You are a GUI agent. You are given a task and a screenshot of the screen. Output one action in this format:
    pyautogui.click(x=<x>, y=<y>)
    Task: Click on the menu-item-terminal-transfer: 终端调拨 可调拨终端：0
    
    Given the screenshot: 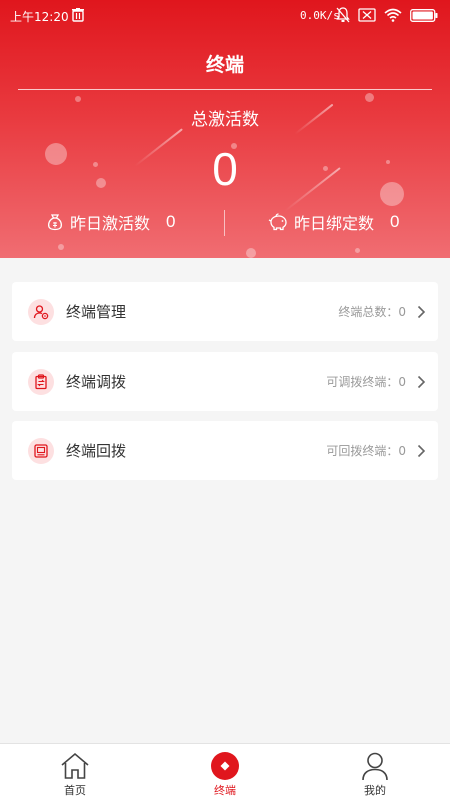 What is the action you would take?
    pyautogui.click(x=225, y=381)
    